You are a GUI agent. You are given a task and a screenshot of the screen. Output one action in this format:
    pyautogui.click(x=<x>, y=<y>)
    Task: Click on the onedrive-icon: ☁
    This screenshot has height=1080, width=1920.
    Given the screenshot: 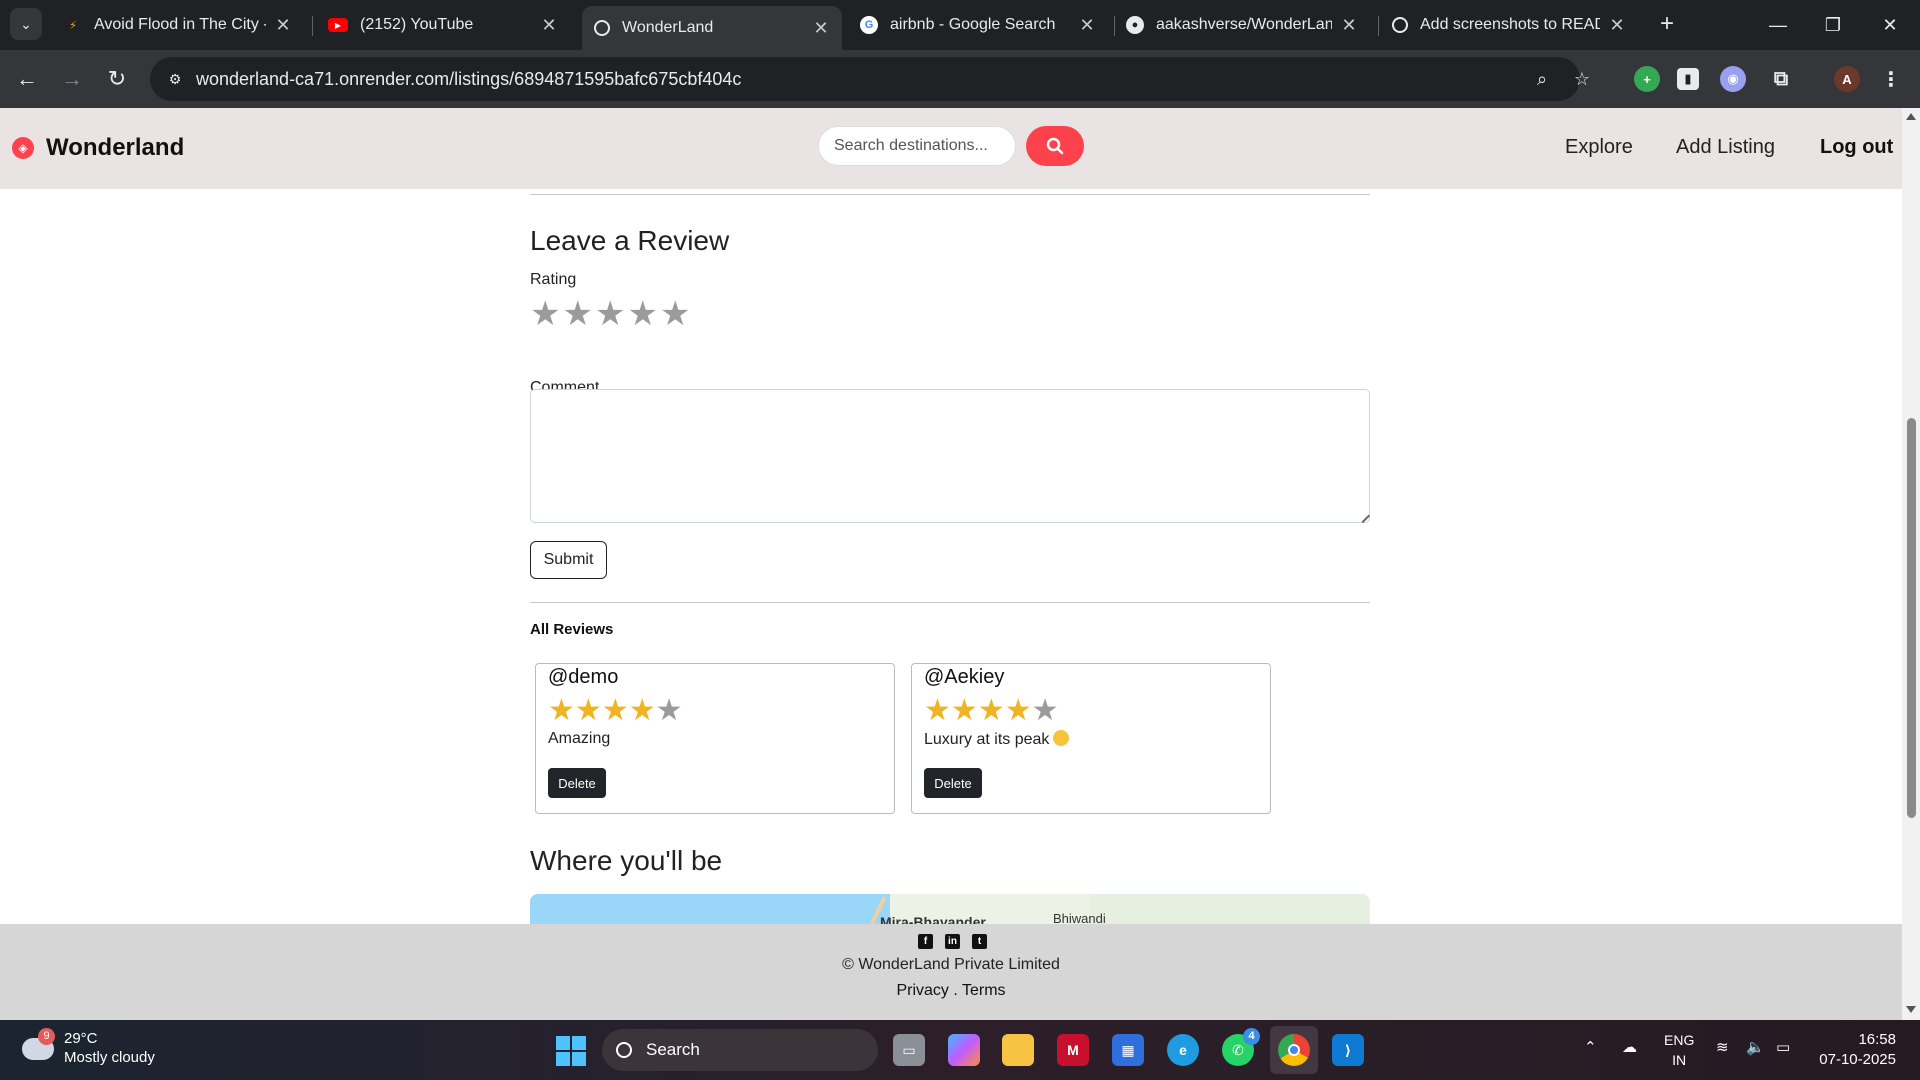 What is the action you would take?
    pyautogui.click(x=1629, y=1047)
    